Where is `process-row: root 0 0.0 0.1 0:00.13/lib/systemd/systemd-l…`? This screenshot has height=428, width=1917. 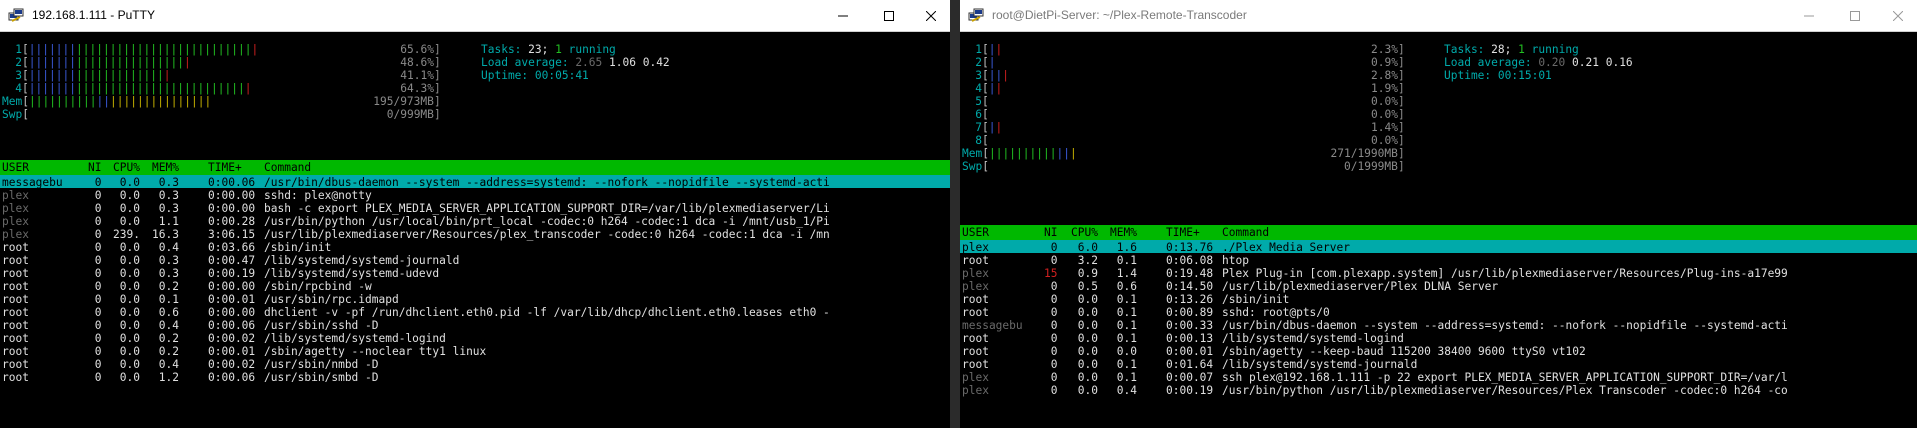 process-row: root 0 0.0 0.1 0:00.13/lib/systemd/systemd-l… is located at coordinates (1438, 338).